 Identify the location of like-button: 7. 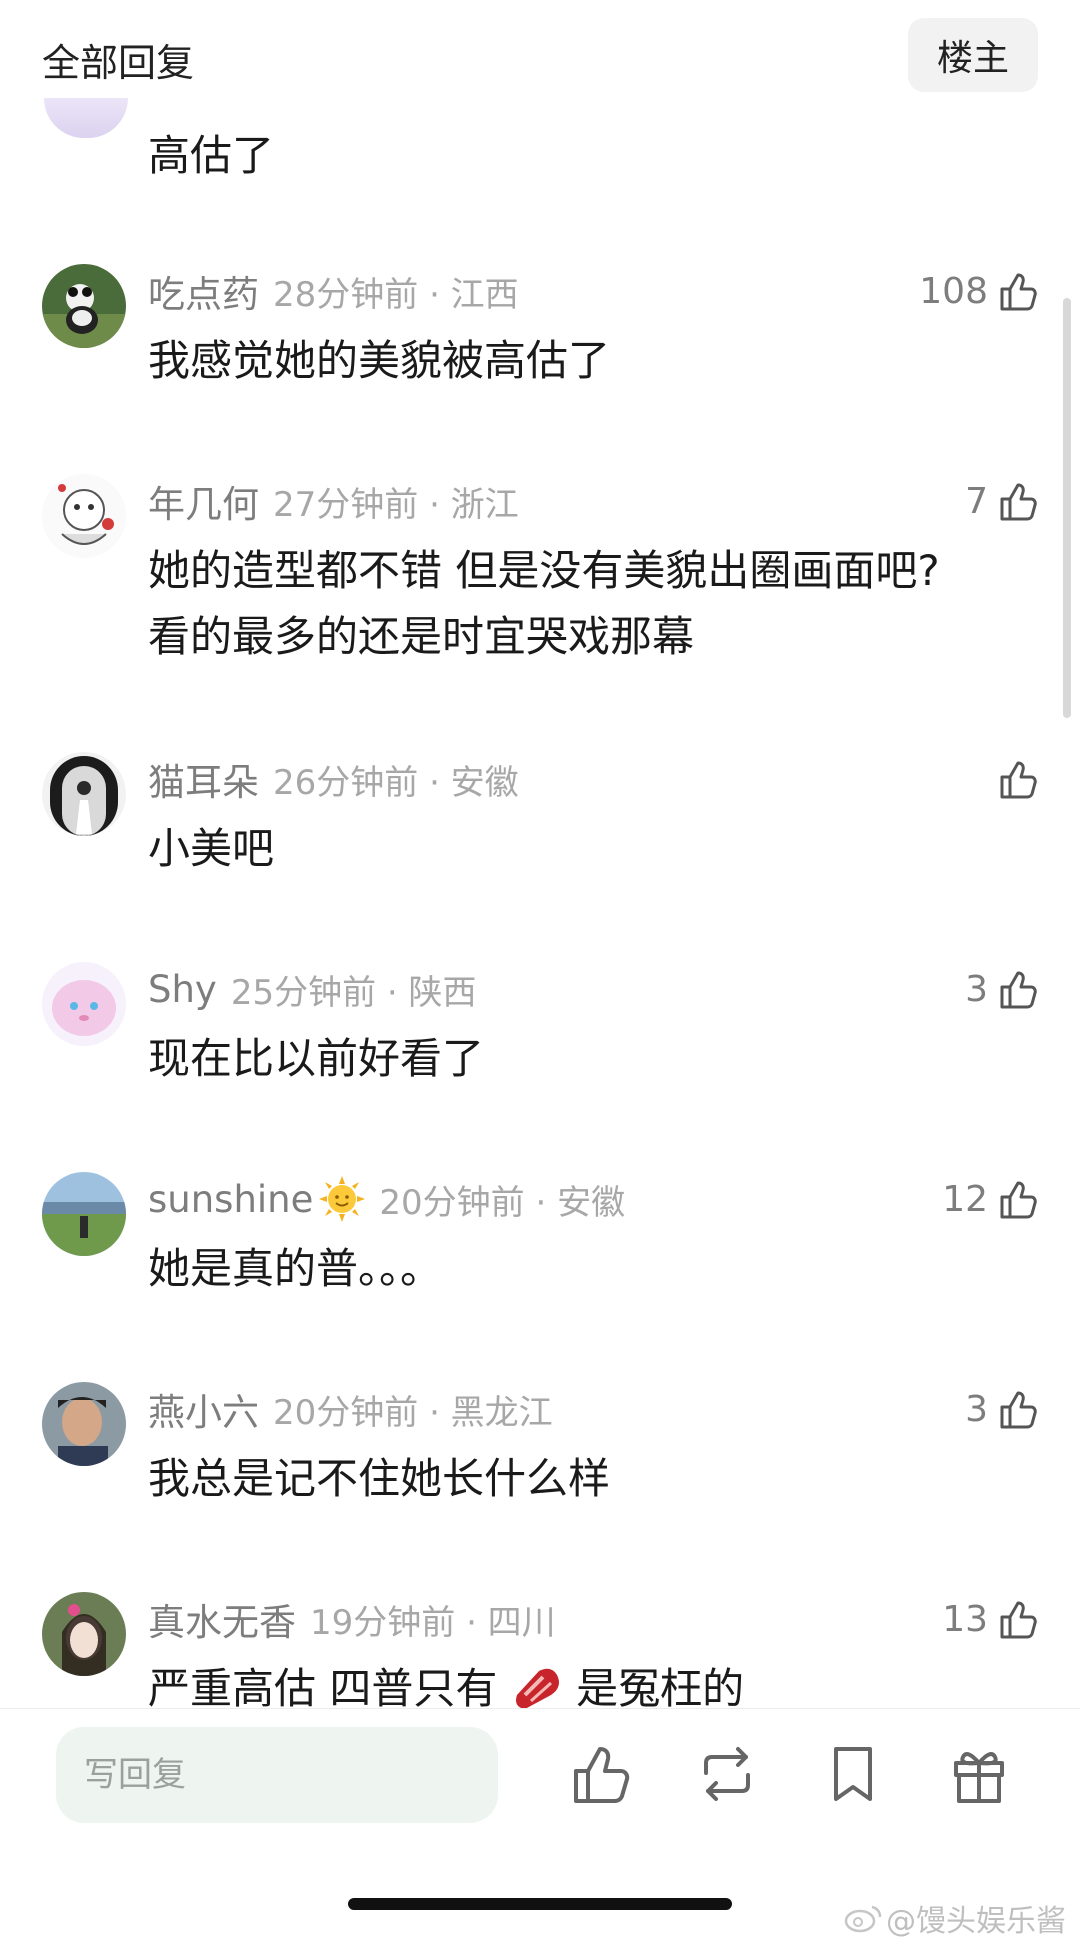
(1002, 501).